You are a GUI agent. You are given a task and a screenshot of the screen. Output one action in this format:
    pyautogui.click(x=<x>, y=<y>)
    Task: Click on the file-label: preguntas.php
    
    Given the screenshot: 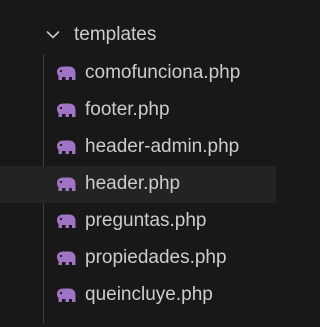 What is the action you would take?
    pyautogui.click(x=146, y=220)
    